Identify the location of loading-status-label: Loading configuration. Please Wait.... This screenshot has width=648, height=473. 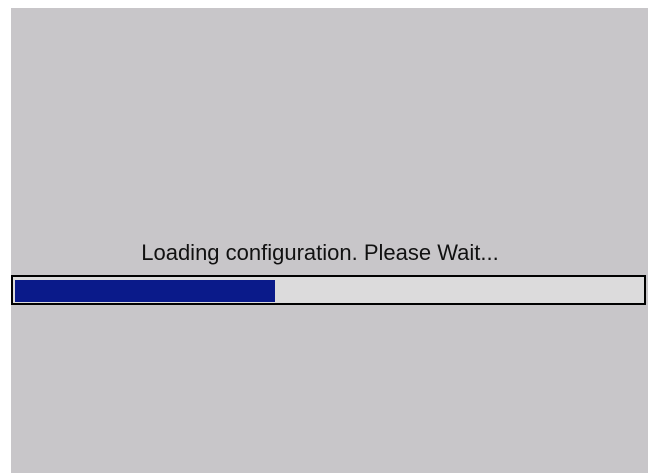
(320, 252).